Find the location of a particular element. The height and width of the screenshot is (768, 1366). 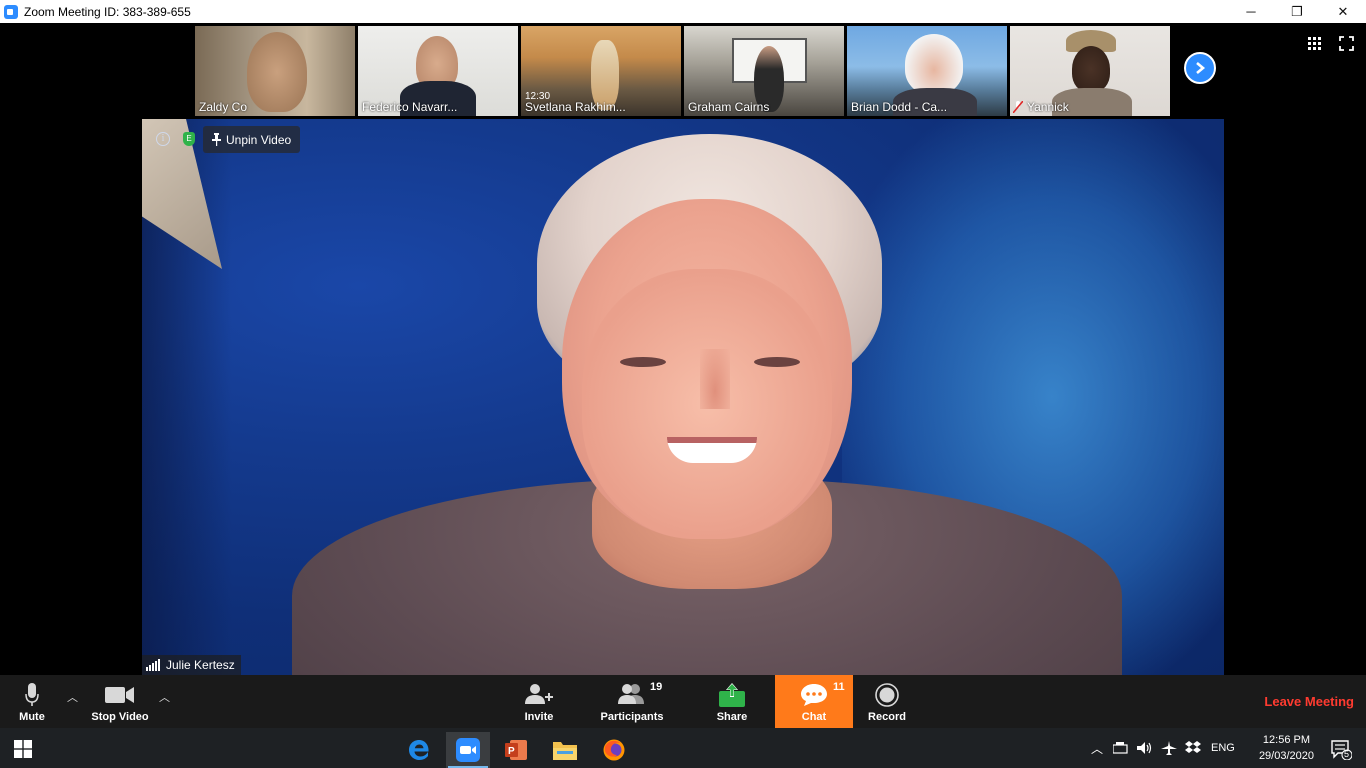

network-icon is located at coordinates (1121, 748).